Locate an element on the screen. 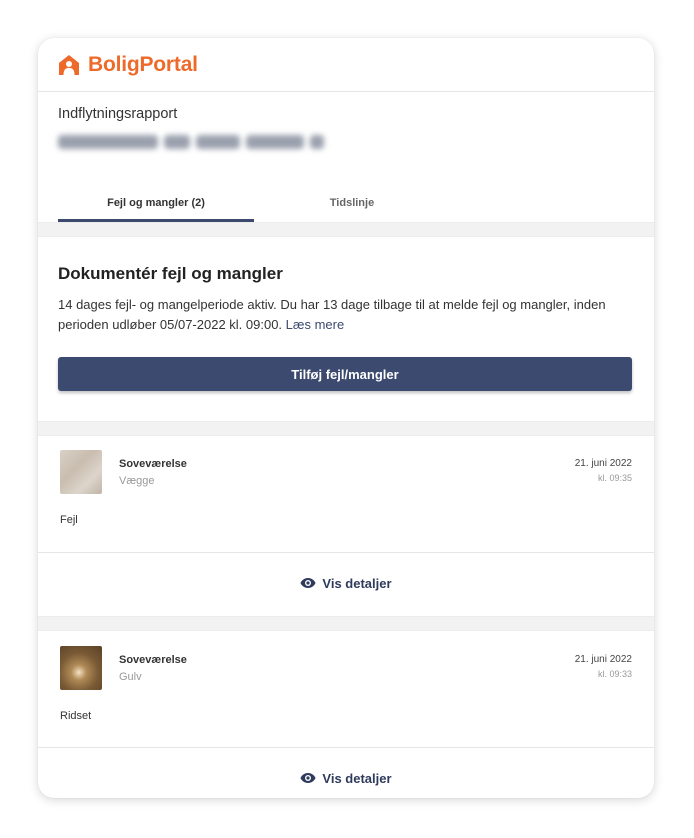 The width and height of the screenshot is (694, 838). tab-defects: Fejl og mangler (2) is located at coordinates (156, 205).